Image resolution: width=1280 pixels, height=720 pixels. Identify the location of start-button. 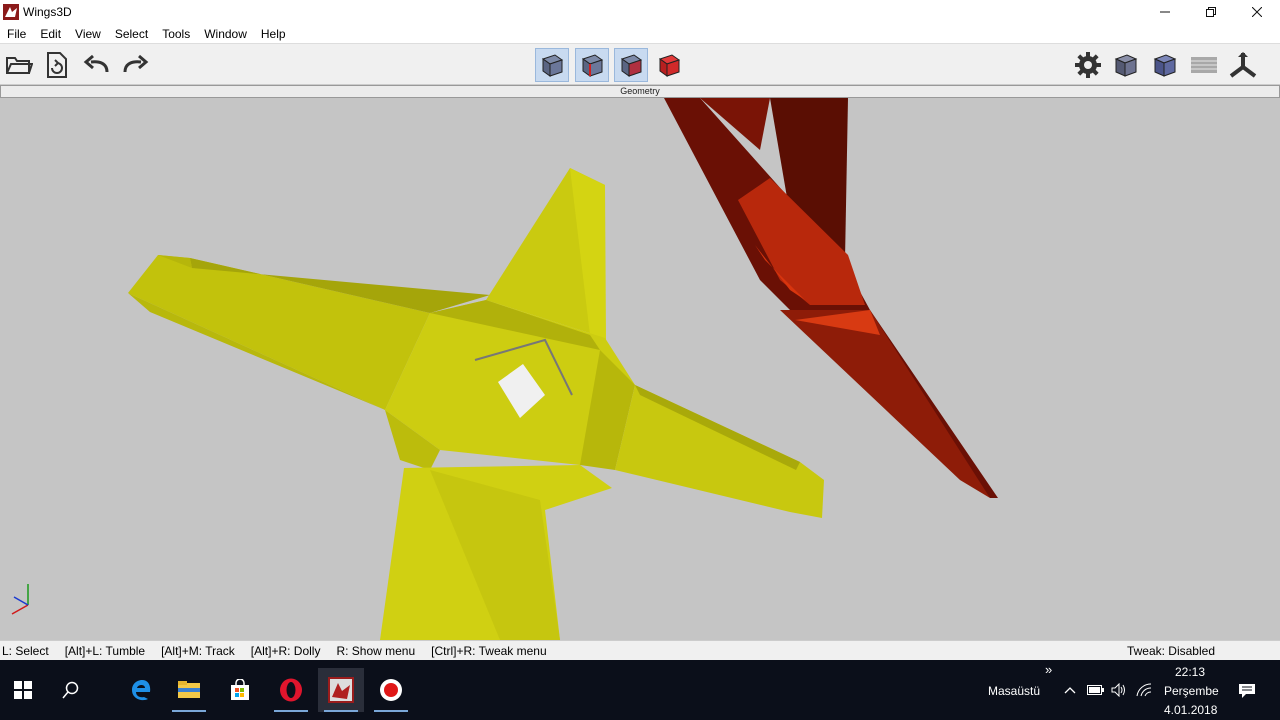
(23, 690).